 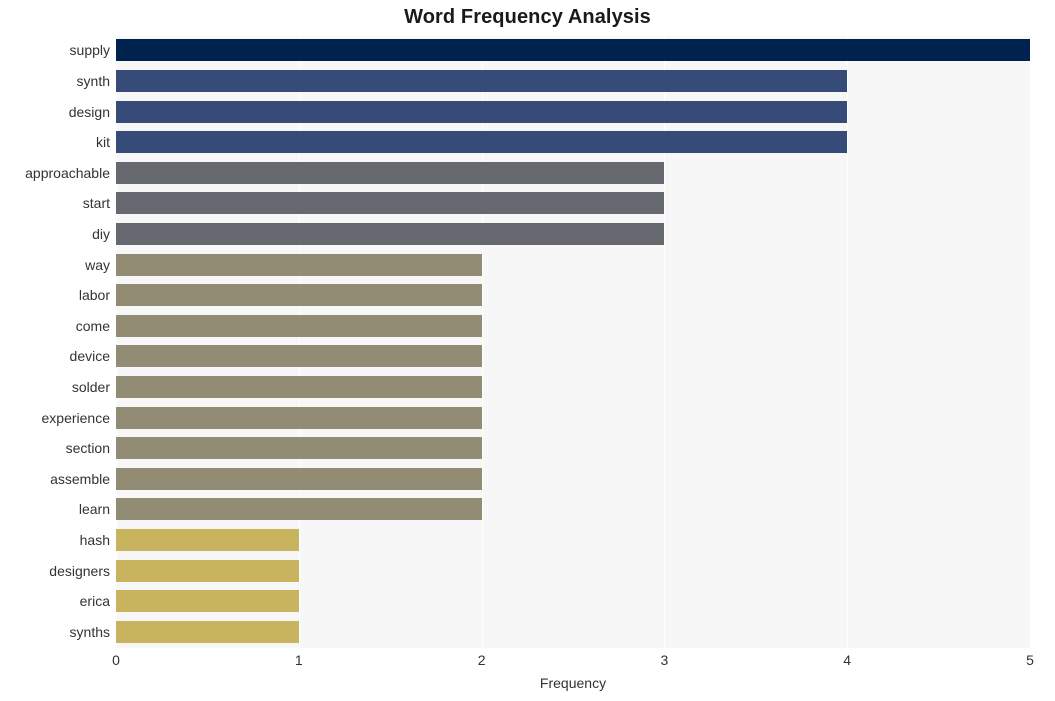 I want to click on y-tick-label: section, so click(x=87, y=448).